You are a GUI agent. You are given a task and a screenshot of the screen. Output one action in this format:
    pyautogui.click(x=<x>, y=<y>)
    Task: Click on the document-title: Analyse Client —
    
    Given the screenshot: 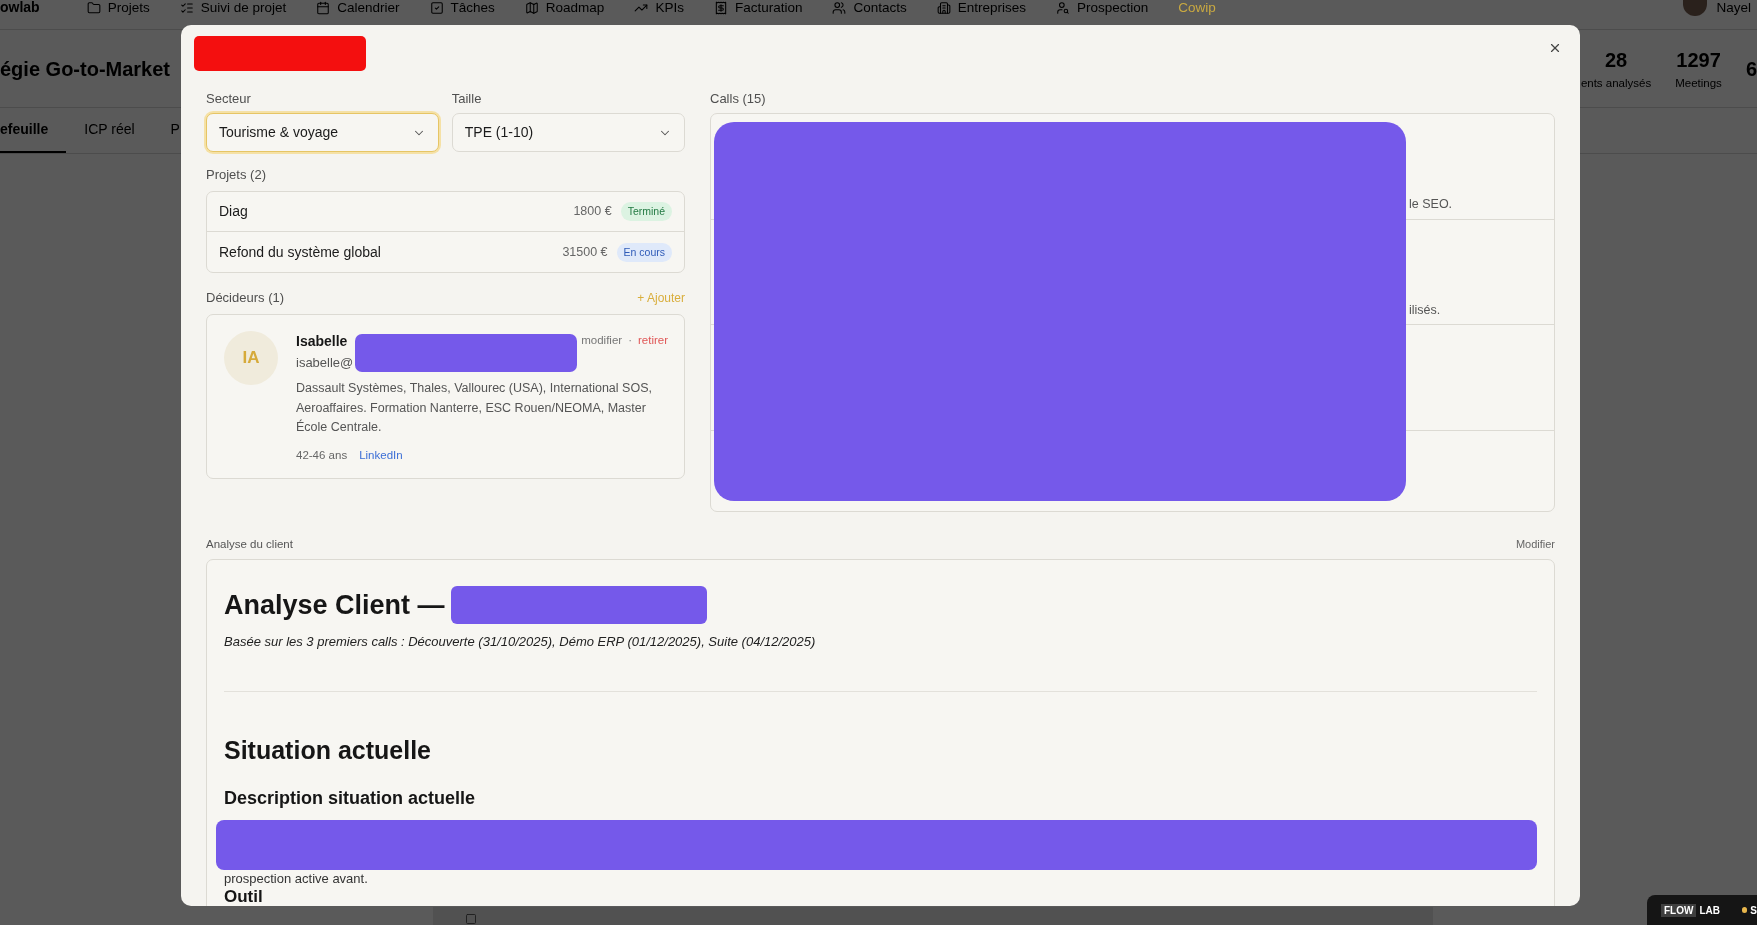 What is the action you would take?
    pyautogui.click(x=334, y=605)
    